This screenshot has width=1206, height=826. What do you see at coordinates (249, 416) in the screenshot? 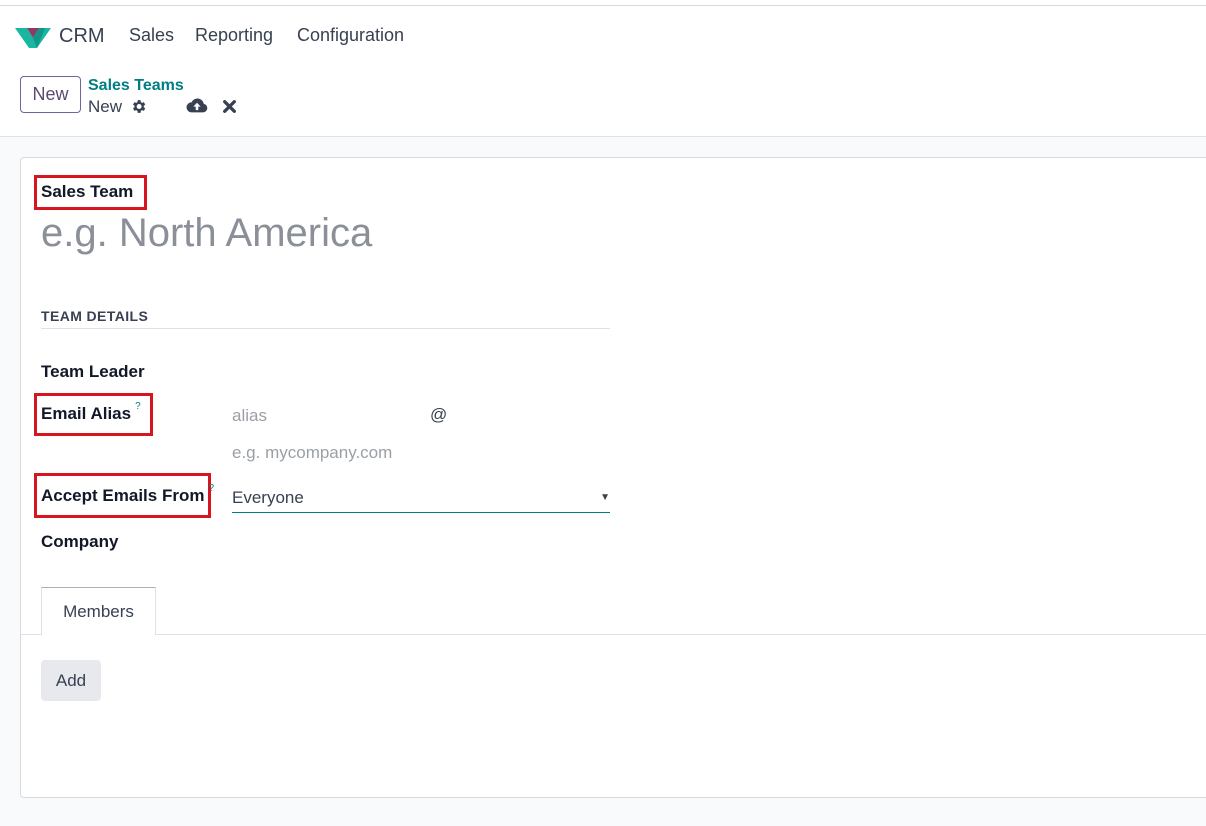
I see `alias-input: alias` at bounding box center [249, 416].